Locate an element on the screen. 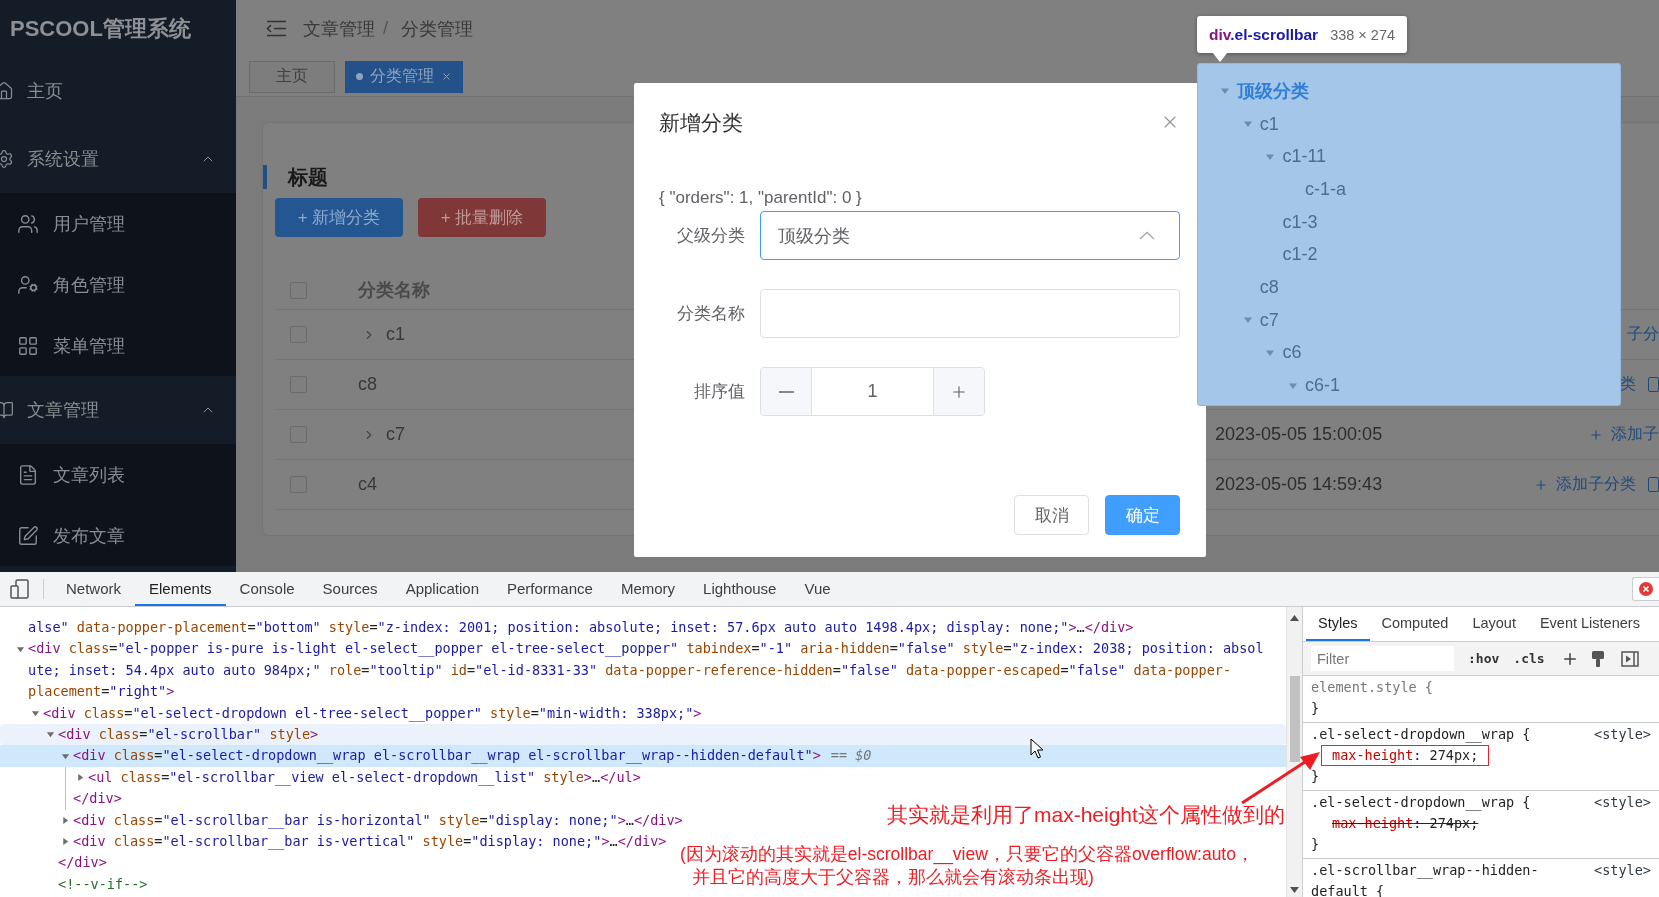 Image resolution: width=1659 pixels, height=897 pixels. styles-tab: Computed is located at coordinates (1415, 624).